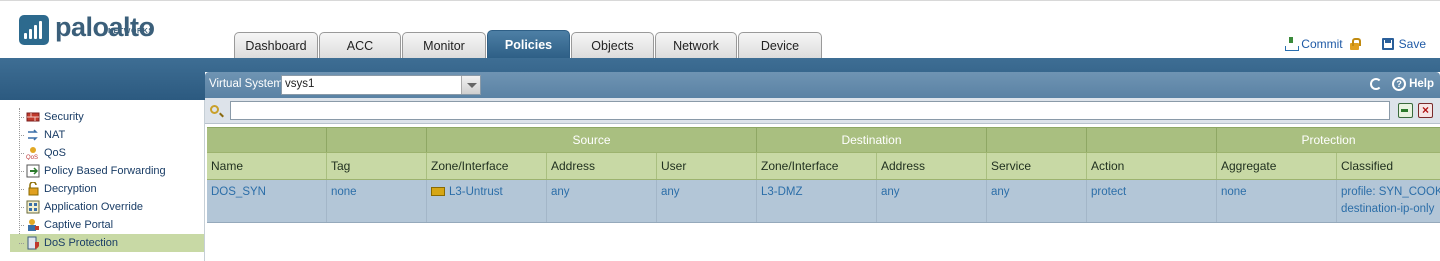  I want to click on commit-icon, so click(1292, 44).